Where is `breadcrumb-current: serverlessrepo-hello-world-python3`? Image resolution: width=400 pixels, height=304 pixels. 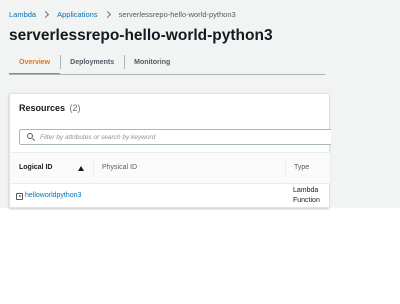 breadcrumb-current: serverlessrepo-hello-world-python3 is located at coordinates (177, 14).